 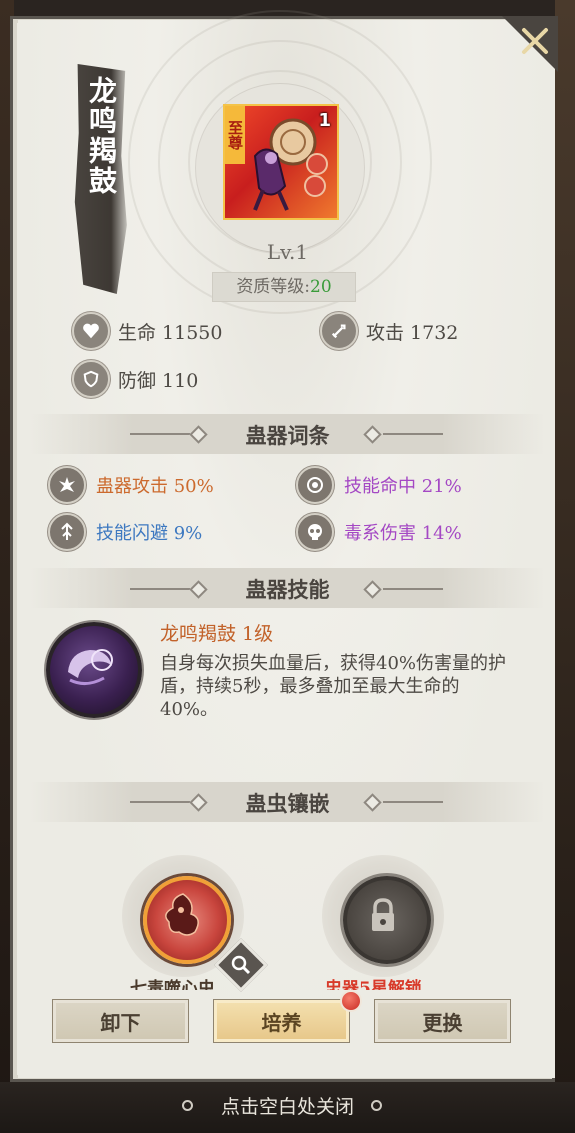 I want to click on heart-icon, so click(x=91, y=331).